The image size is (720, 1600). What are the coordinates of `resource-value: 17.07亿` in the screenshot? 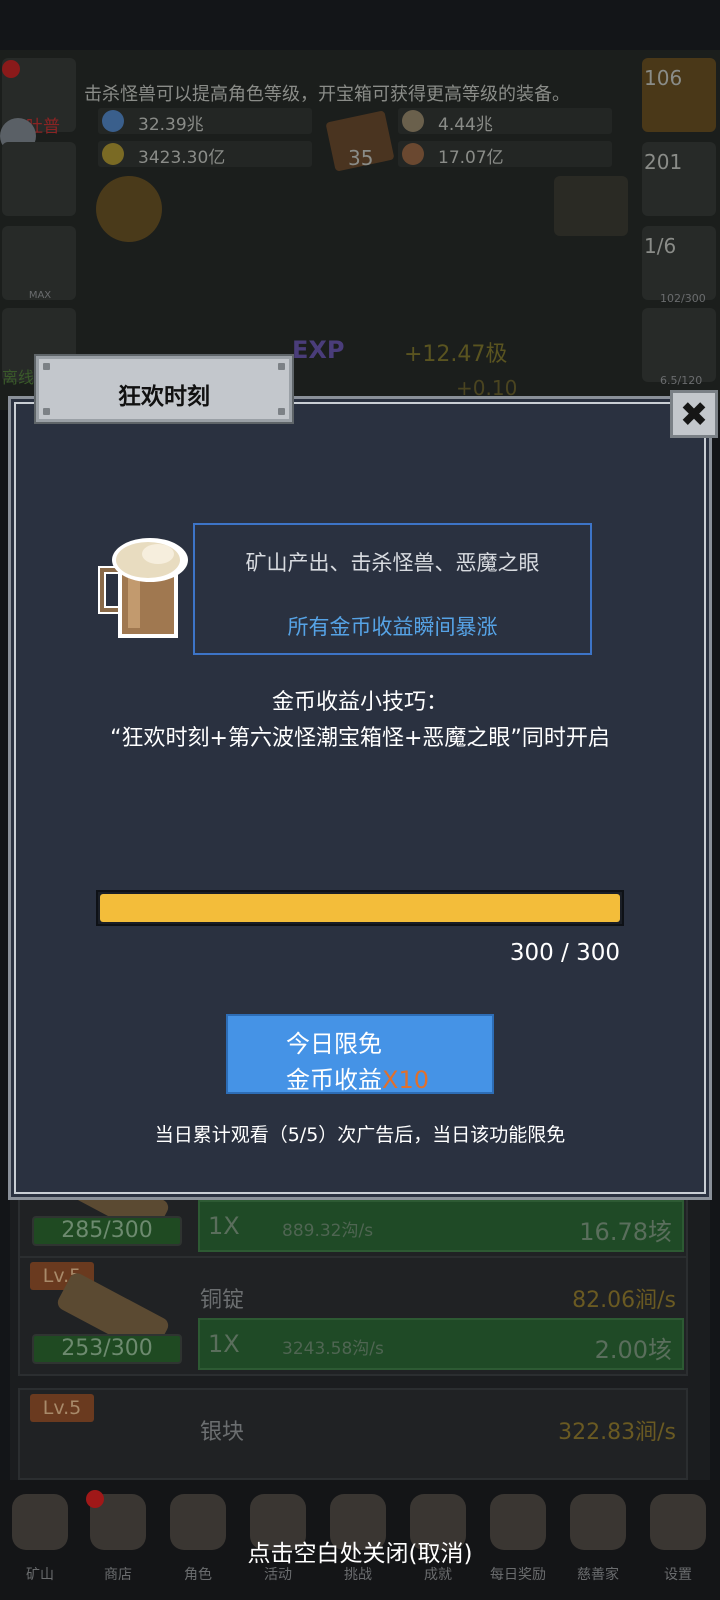 It's located at (471, 158).